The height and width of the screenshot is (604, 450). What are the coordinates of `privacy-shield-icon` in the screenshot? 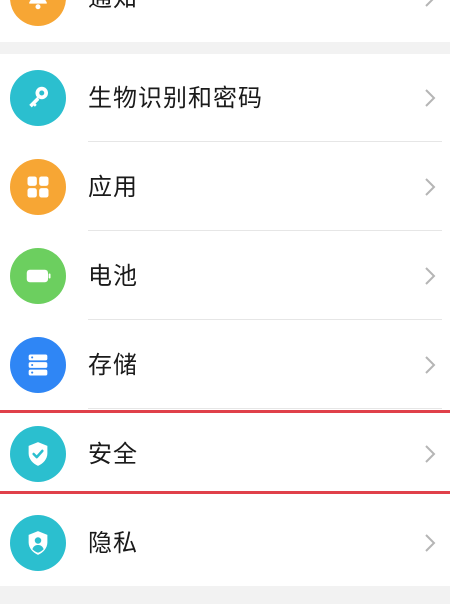 It's located at (38, 543).